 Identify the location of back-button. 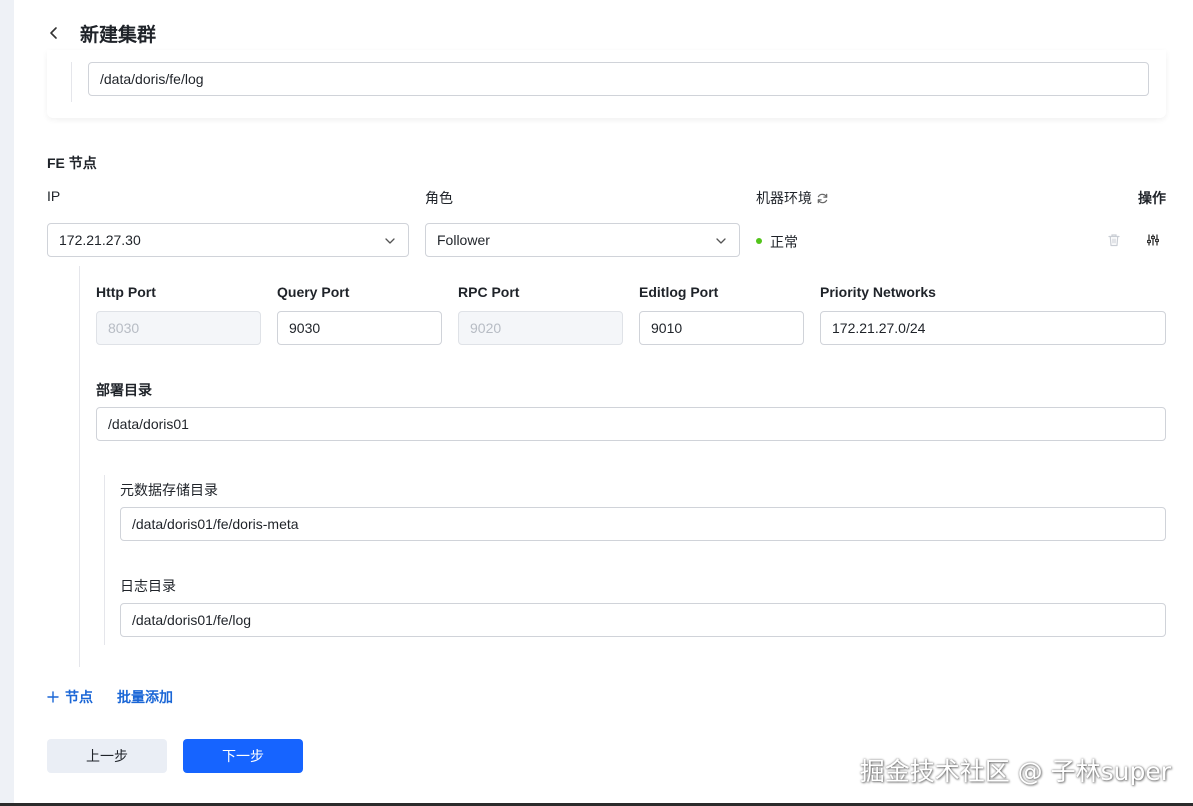
(54, 33).